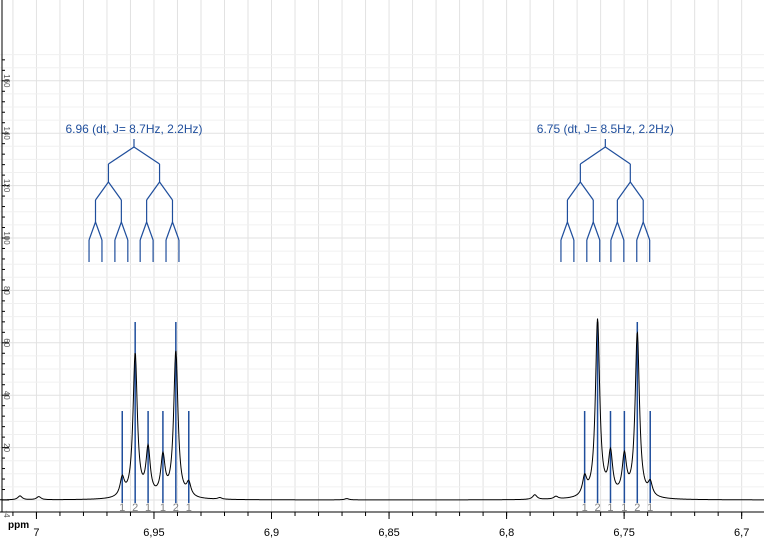 Image resolution: width=764 pixels, height=542 pixels. I want to click on y-tick-label: 80, so click(6, 290).